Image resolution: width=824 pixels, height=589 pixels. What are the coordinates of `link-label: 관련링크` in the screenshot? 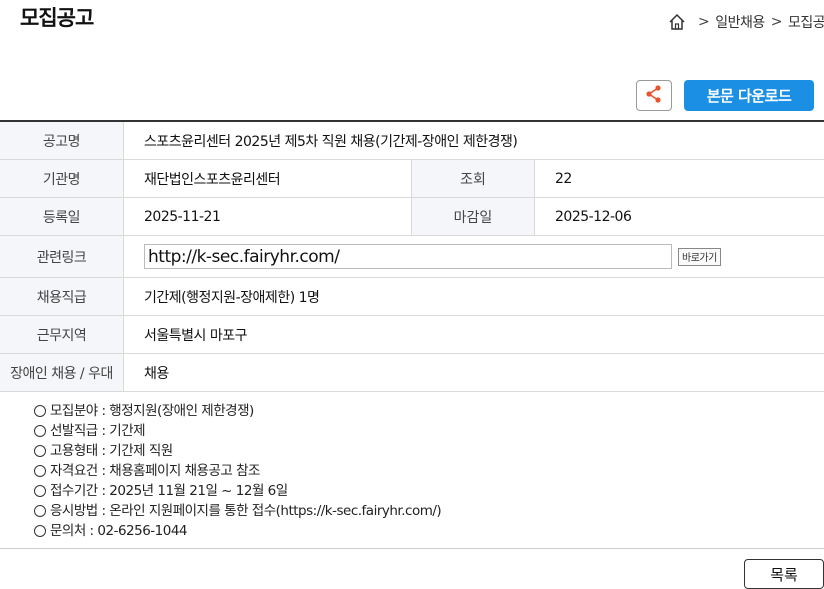 It's located at (62, 256).